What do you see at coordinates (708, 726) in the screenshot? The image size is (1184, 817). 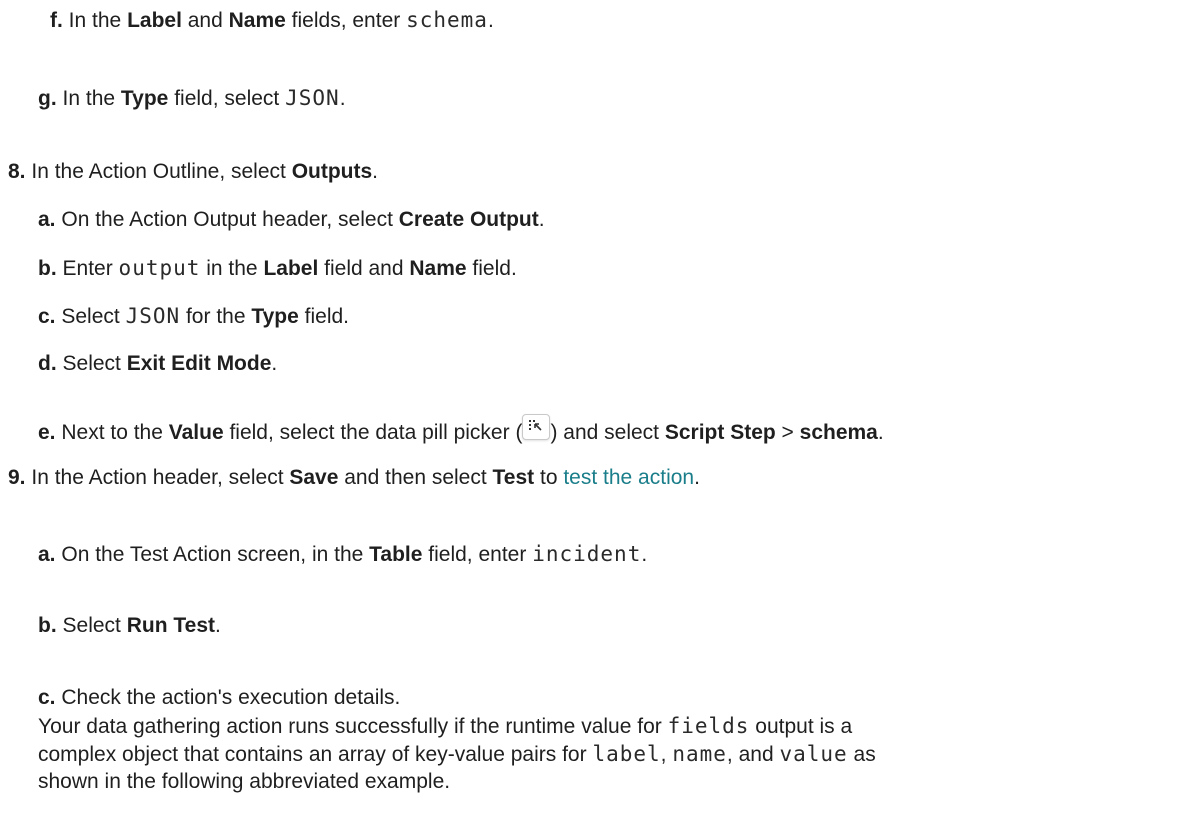 I see `code-value: fields` at bounding box center [708, 726].